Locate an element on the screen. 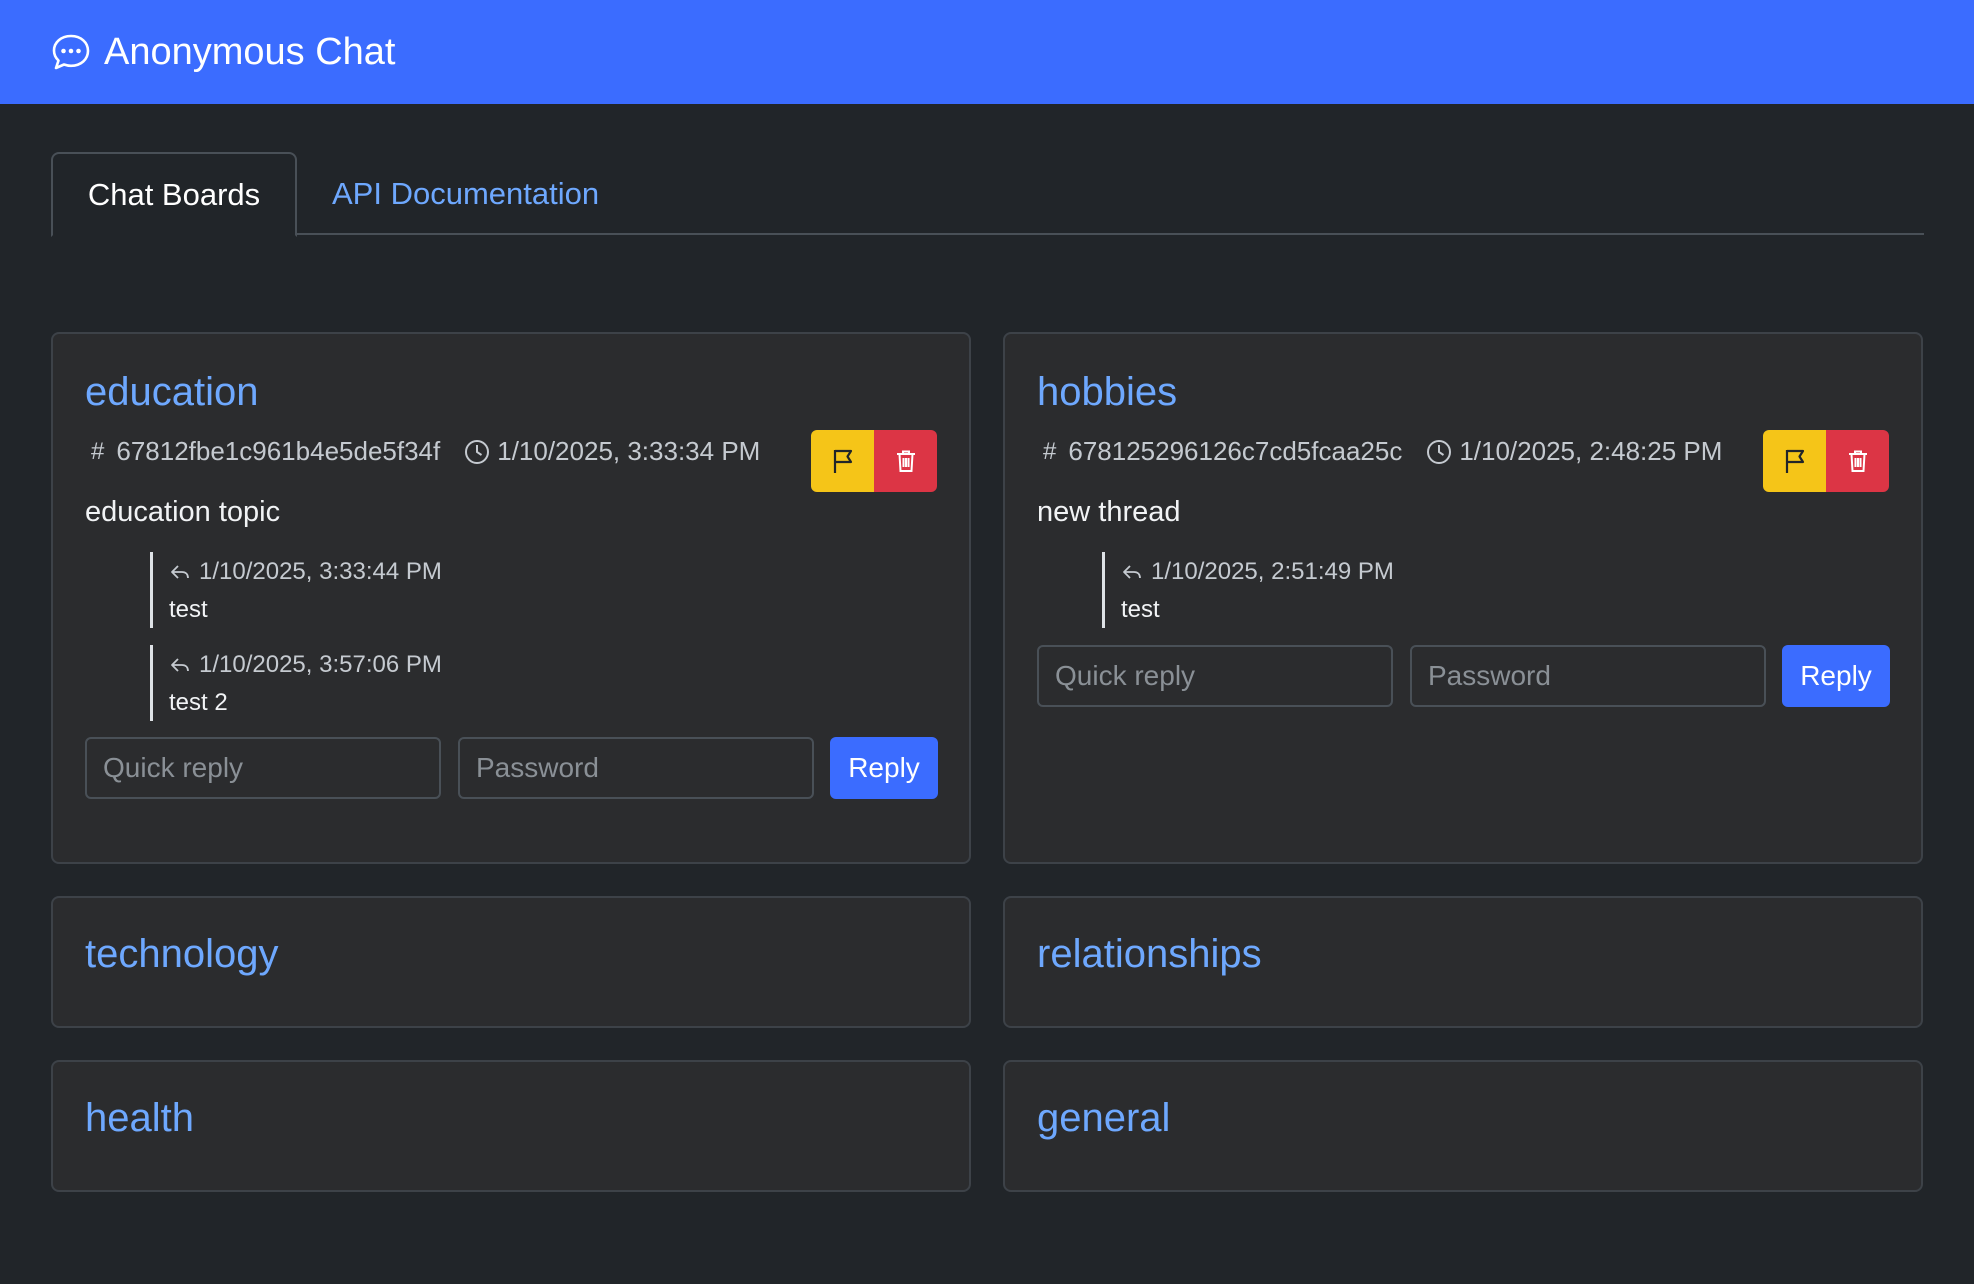 The height and width of the screenshot is (1284, 1974). thread-id: 67812fbe1c961b4e5de5f34f is located at coordinates (278, 451).